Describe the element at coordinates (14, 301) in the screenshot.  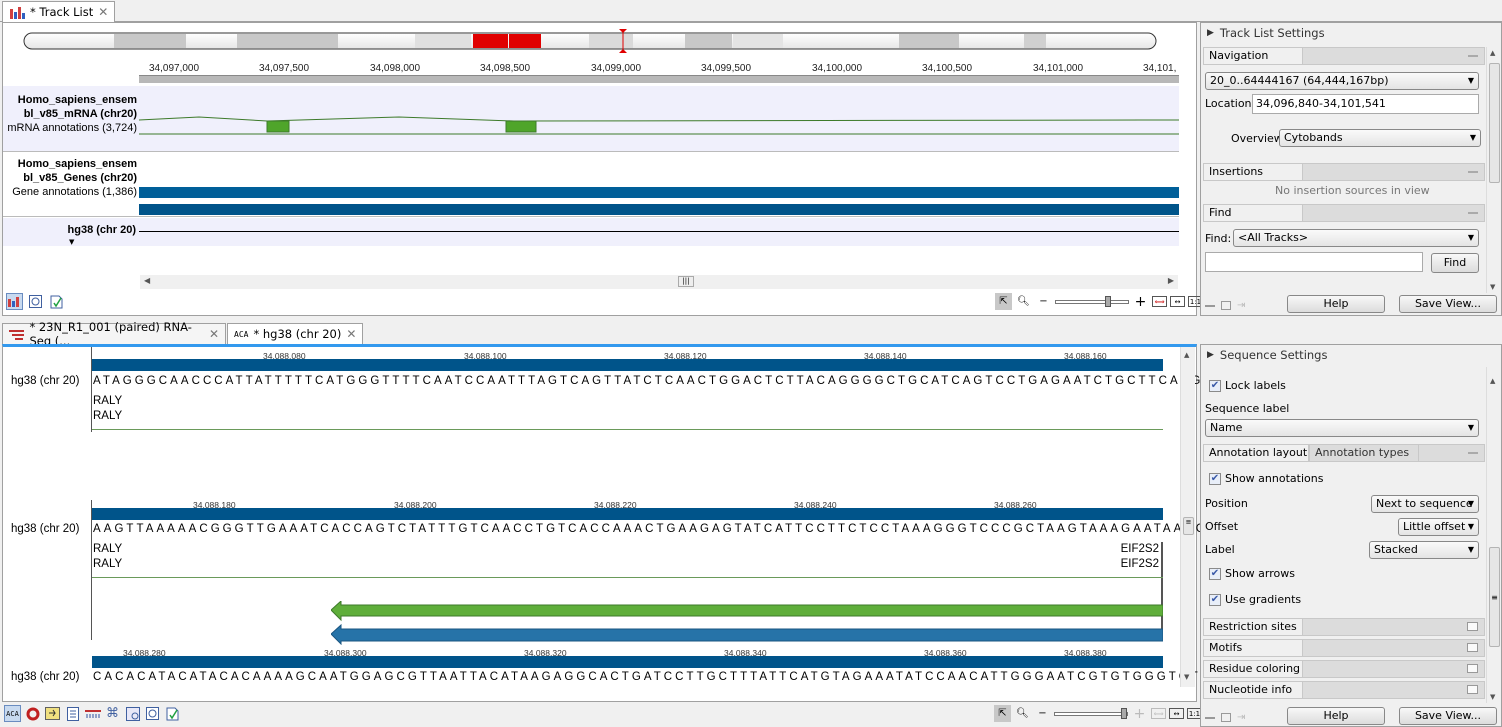
I see `track-list-view-icon` at that location.